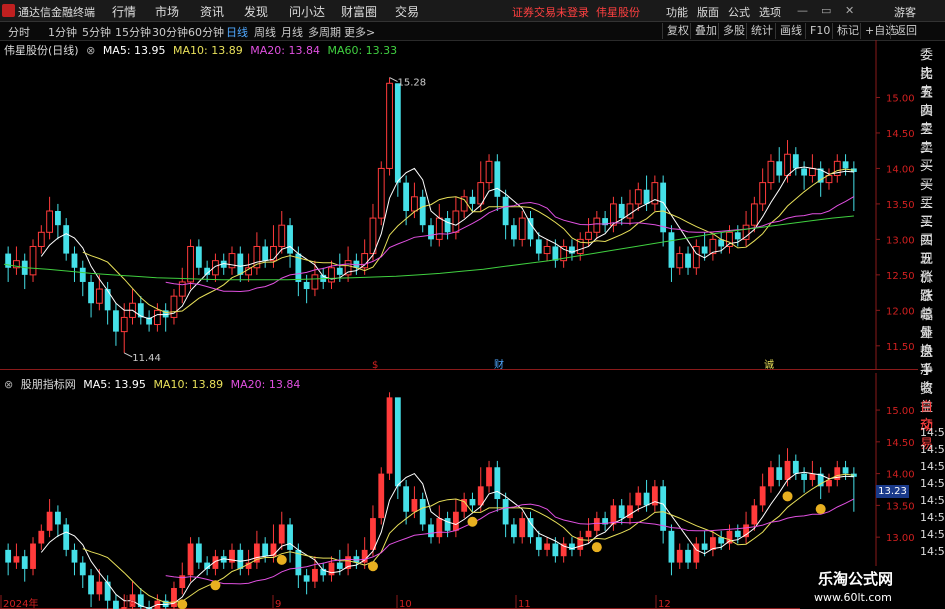  Describe the element at coordinates (307, 11) in the screenshot. I see `menu-ask: 问小达` at that location.